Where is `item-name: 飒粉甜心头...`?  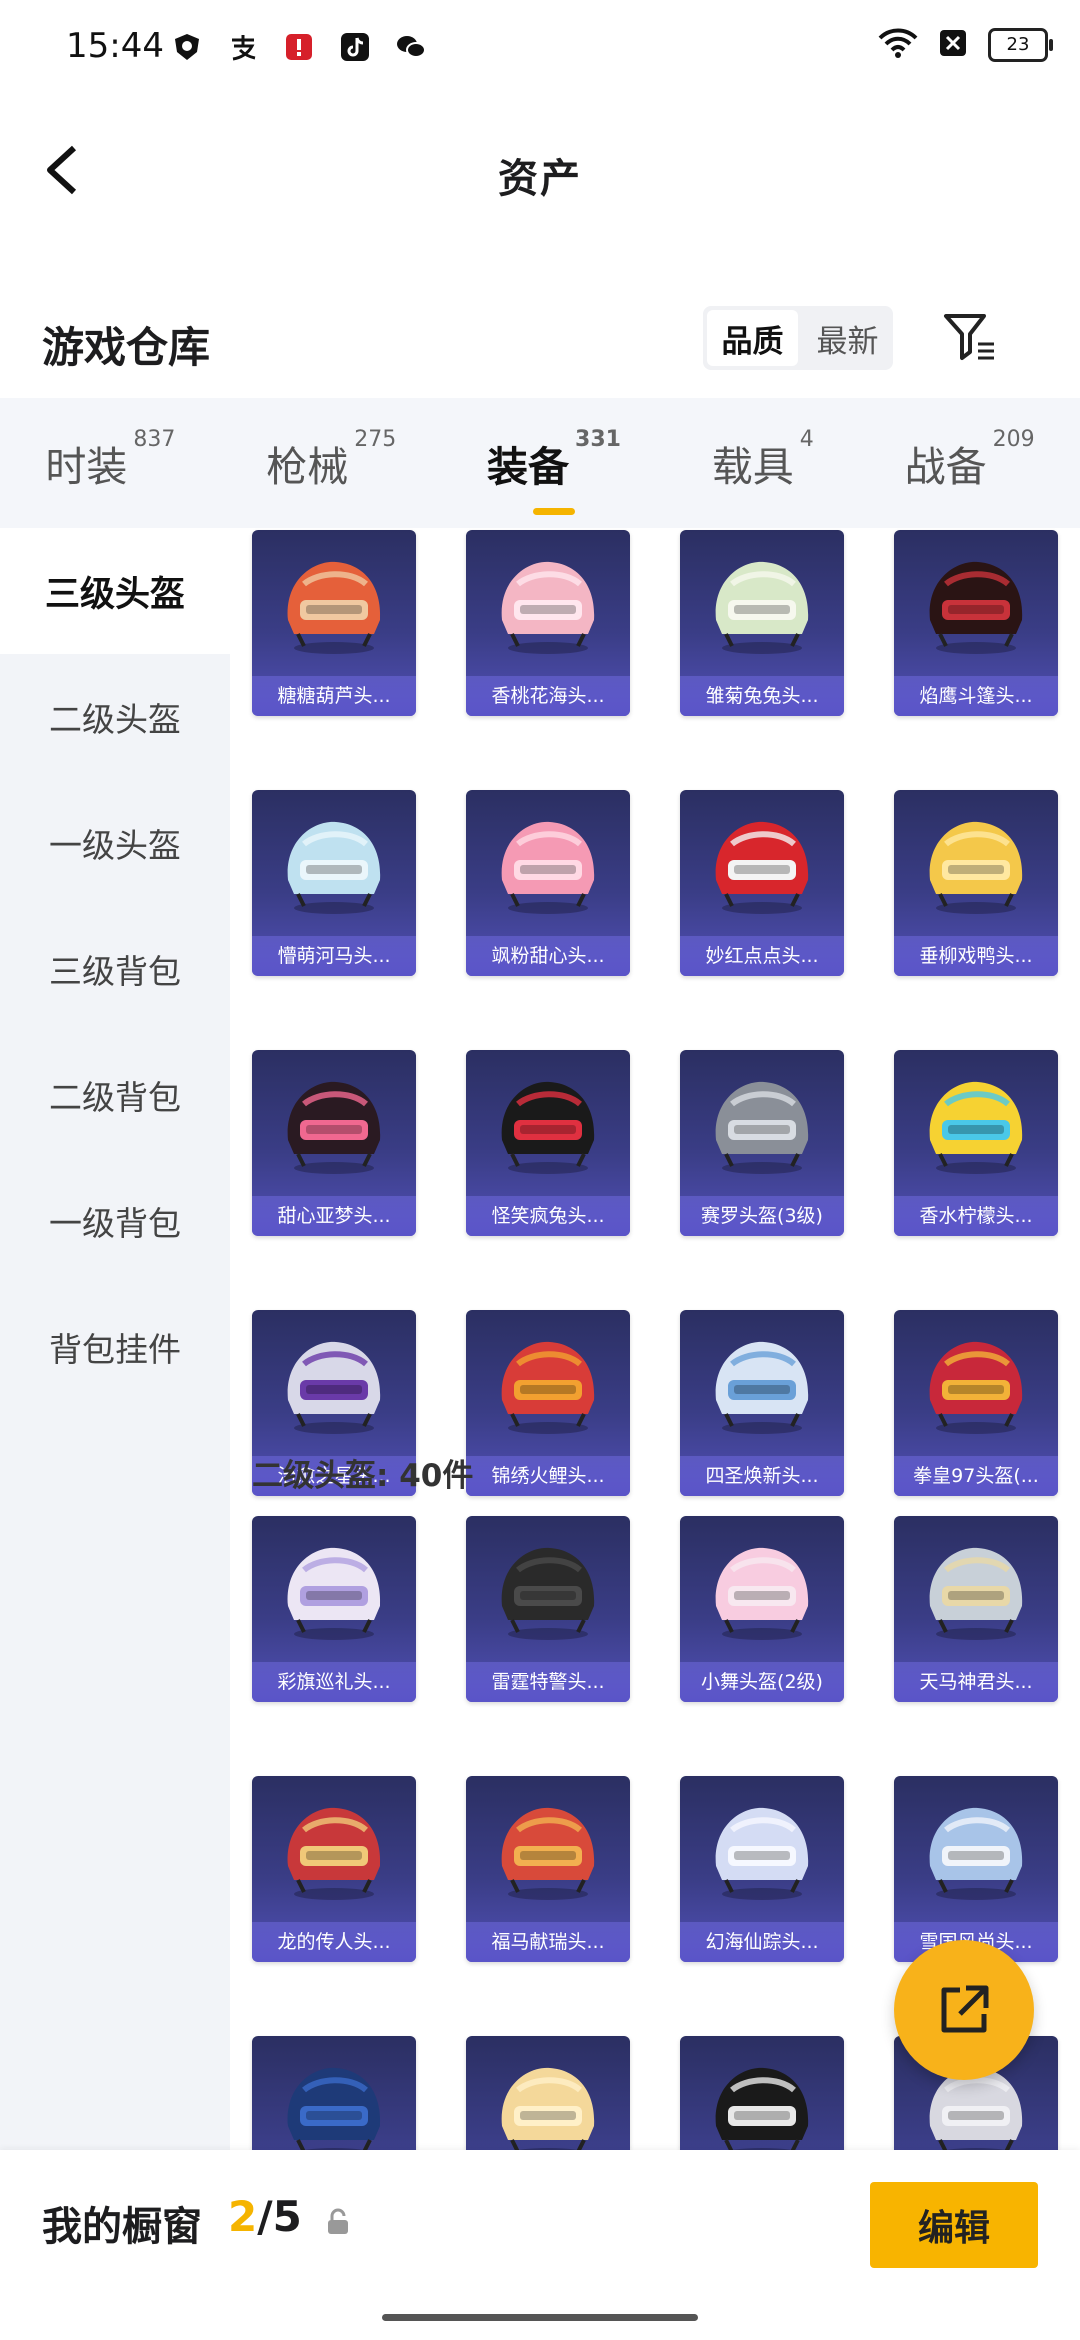 item-name: 飒粉甜心头... is located at coordinates (548, 956).